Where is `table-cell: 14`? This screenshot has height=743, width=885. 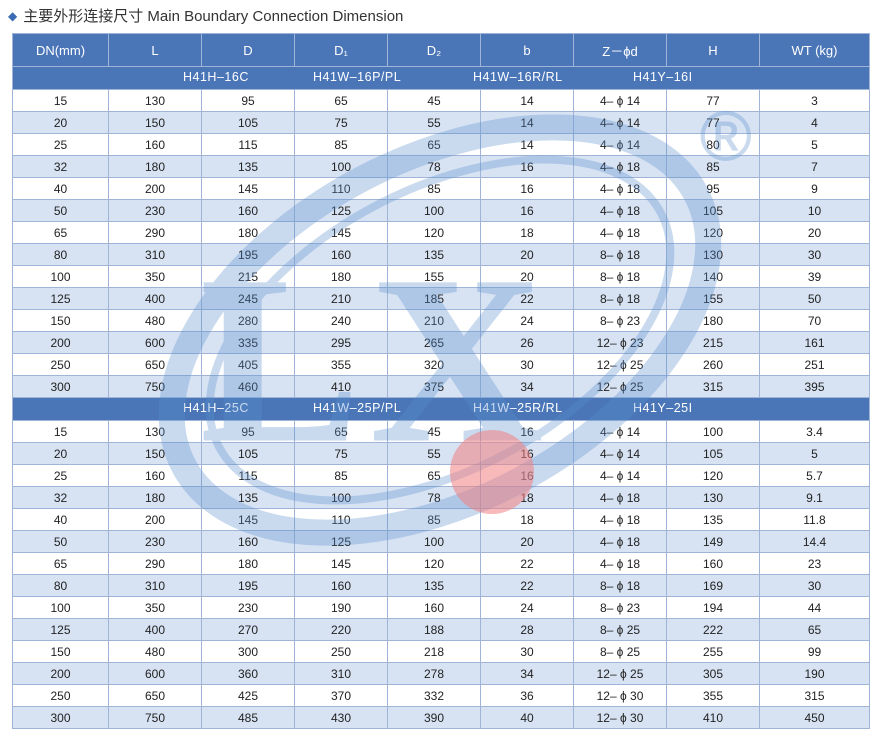 table-cell: 14 is located at coordinates (527, 122).